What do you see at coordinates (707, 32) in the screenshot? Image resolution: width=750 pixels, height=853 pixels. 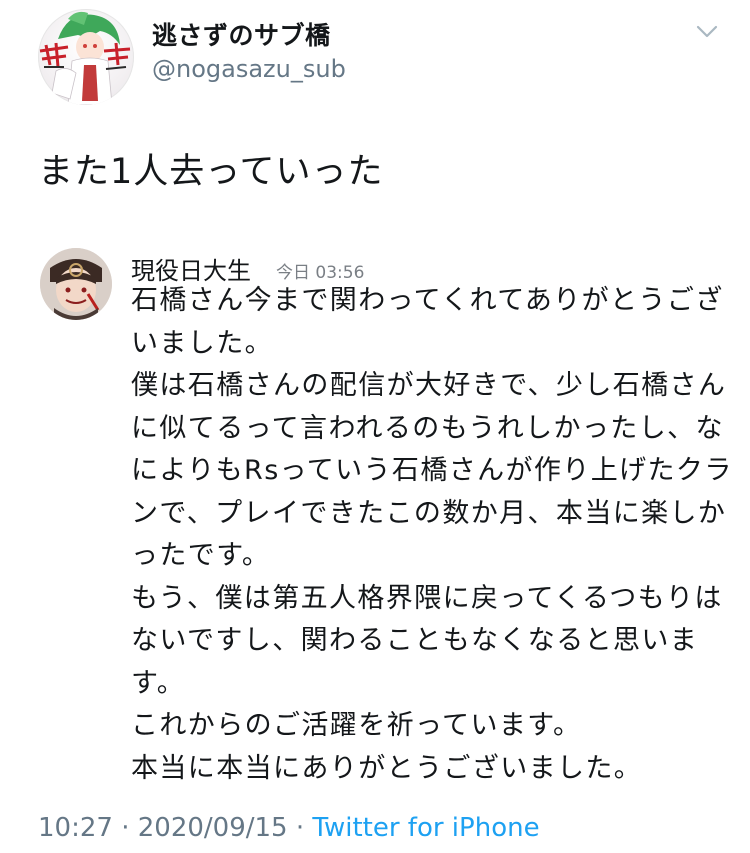 I see `chevron-down-icon` at bounding box center [707, 32].